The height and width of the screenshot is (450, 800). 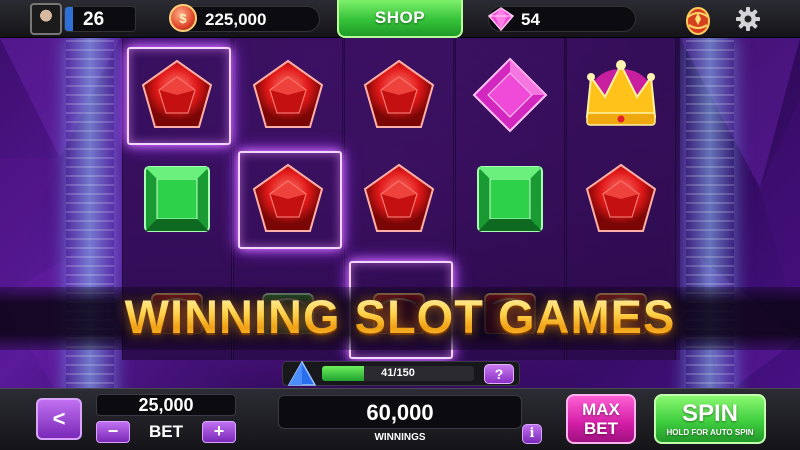 What do you see at coordinates (561, 19) in the screenshot?
I see `gem-balance: 54` at bounding box center [561, 19].